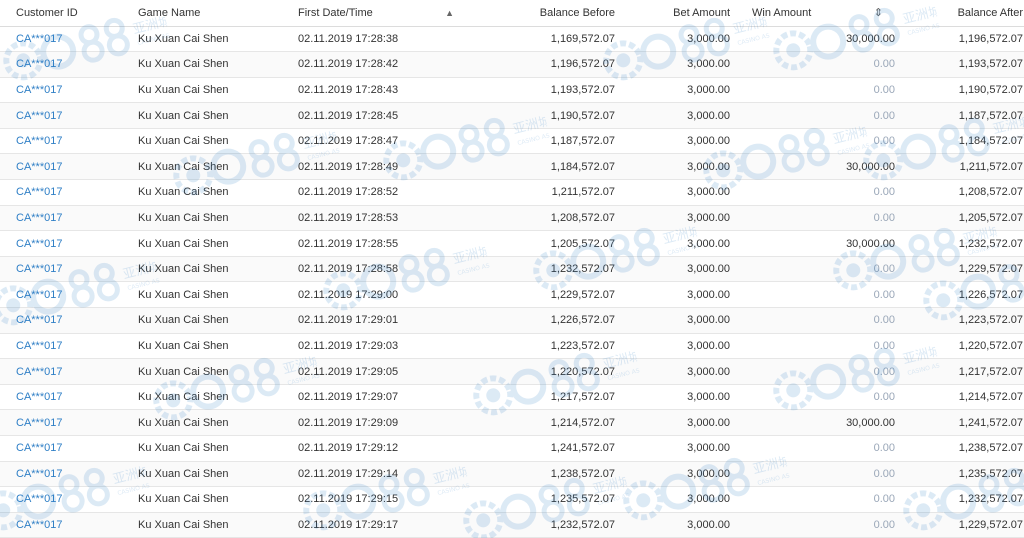 The width and height of the screenshot is (1024, 538). Describe the element at coordinates (541, 115) in the screenshot. I see `balance-before-cell: 1,190,572.07` at that location.